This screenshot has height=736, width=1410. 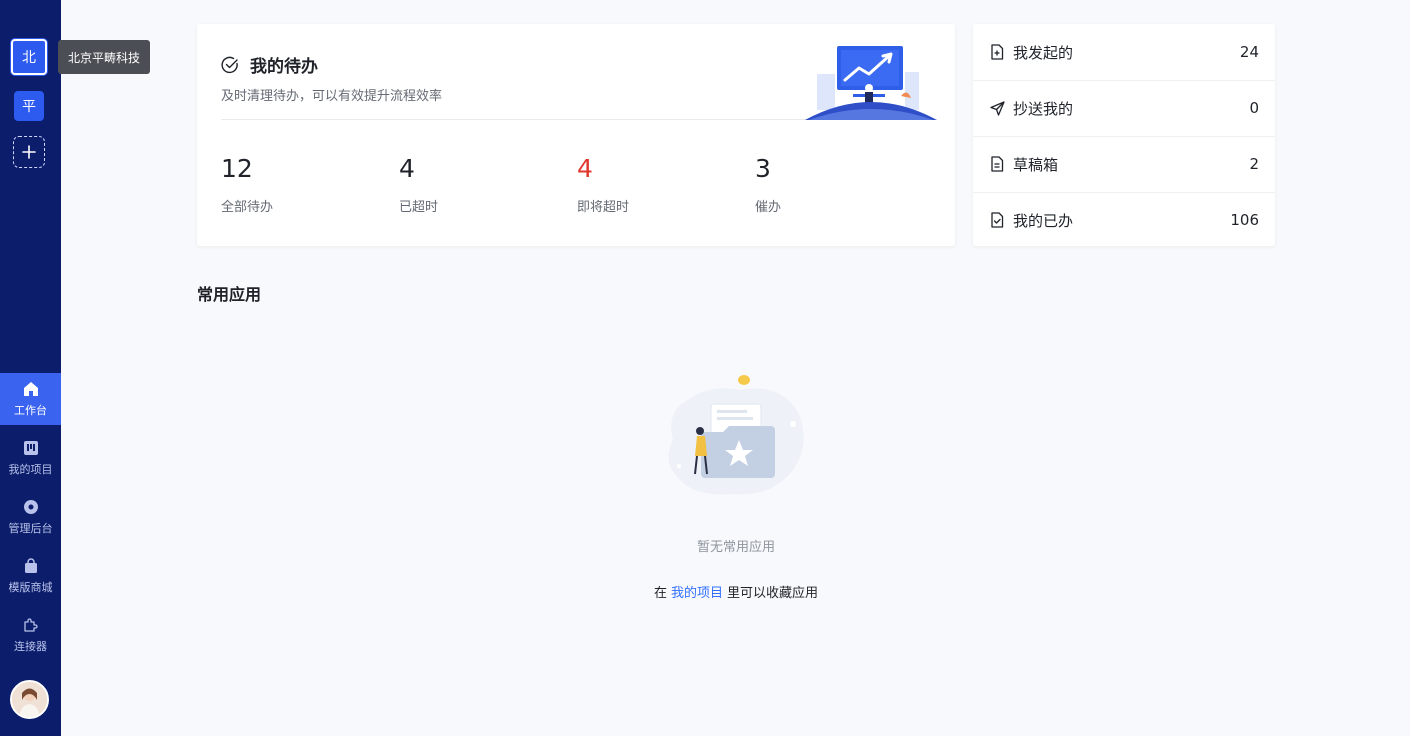 I want to click on org-initial: 北, so click(x=29, y=58).